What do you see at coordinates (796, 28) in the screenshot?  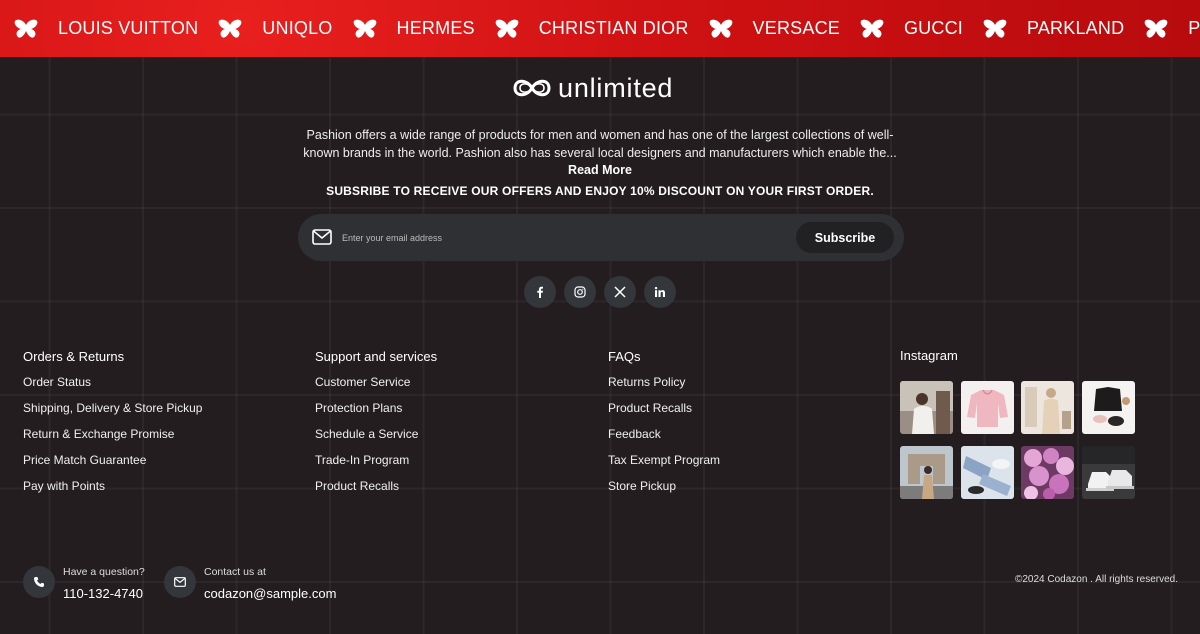 I see `brand-name: VERSACE` at bounding box center [796, 28].